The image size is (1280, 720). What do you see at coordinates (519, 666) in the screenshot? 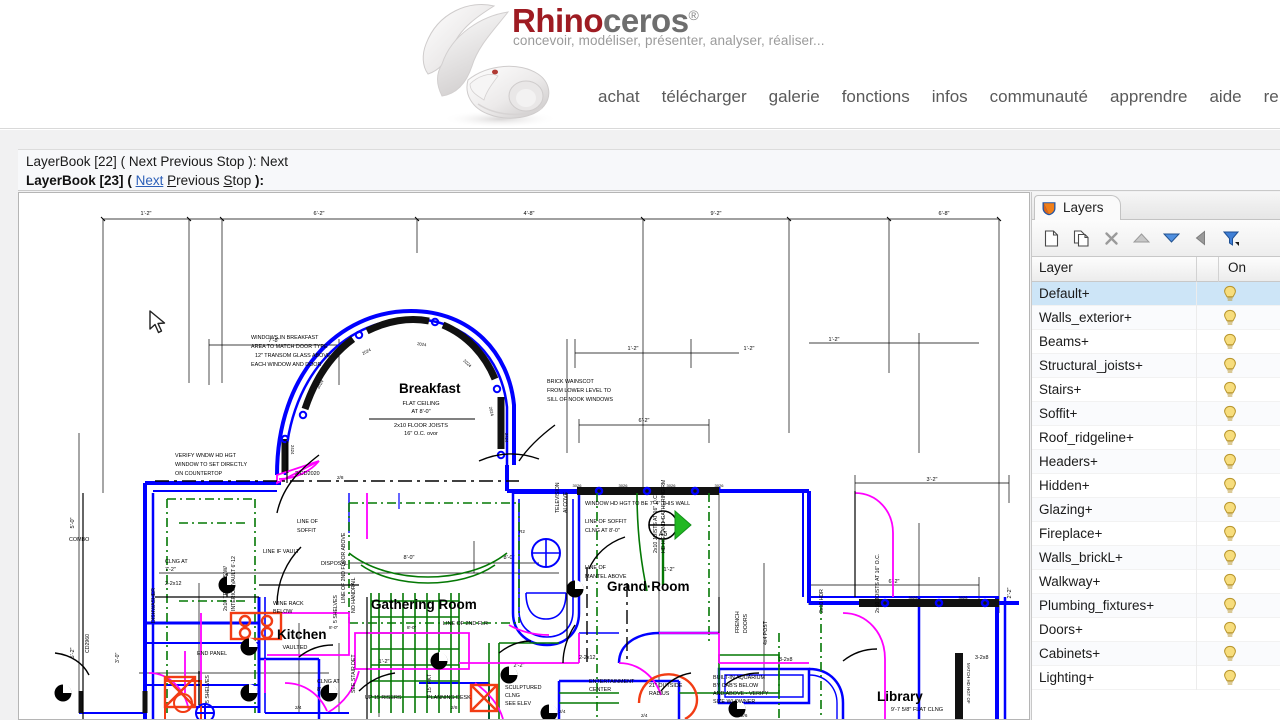
I see `svg-text: 2'-2"` at bounding box center [519, 666].